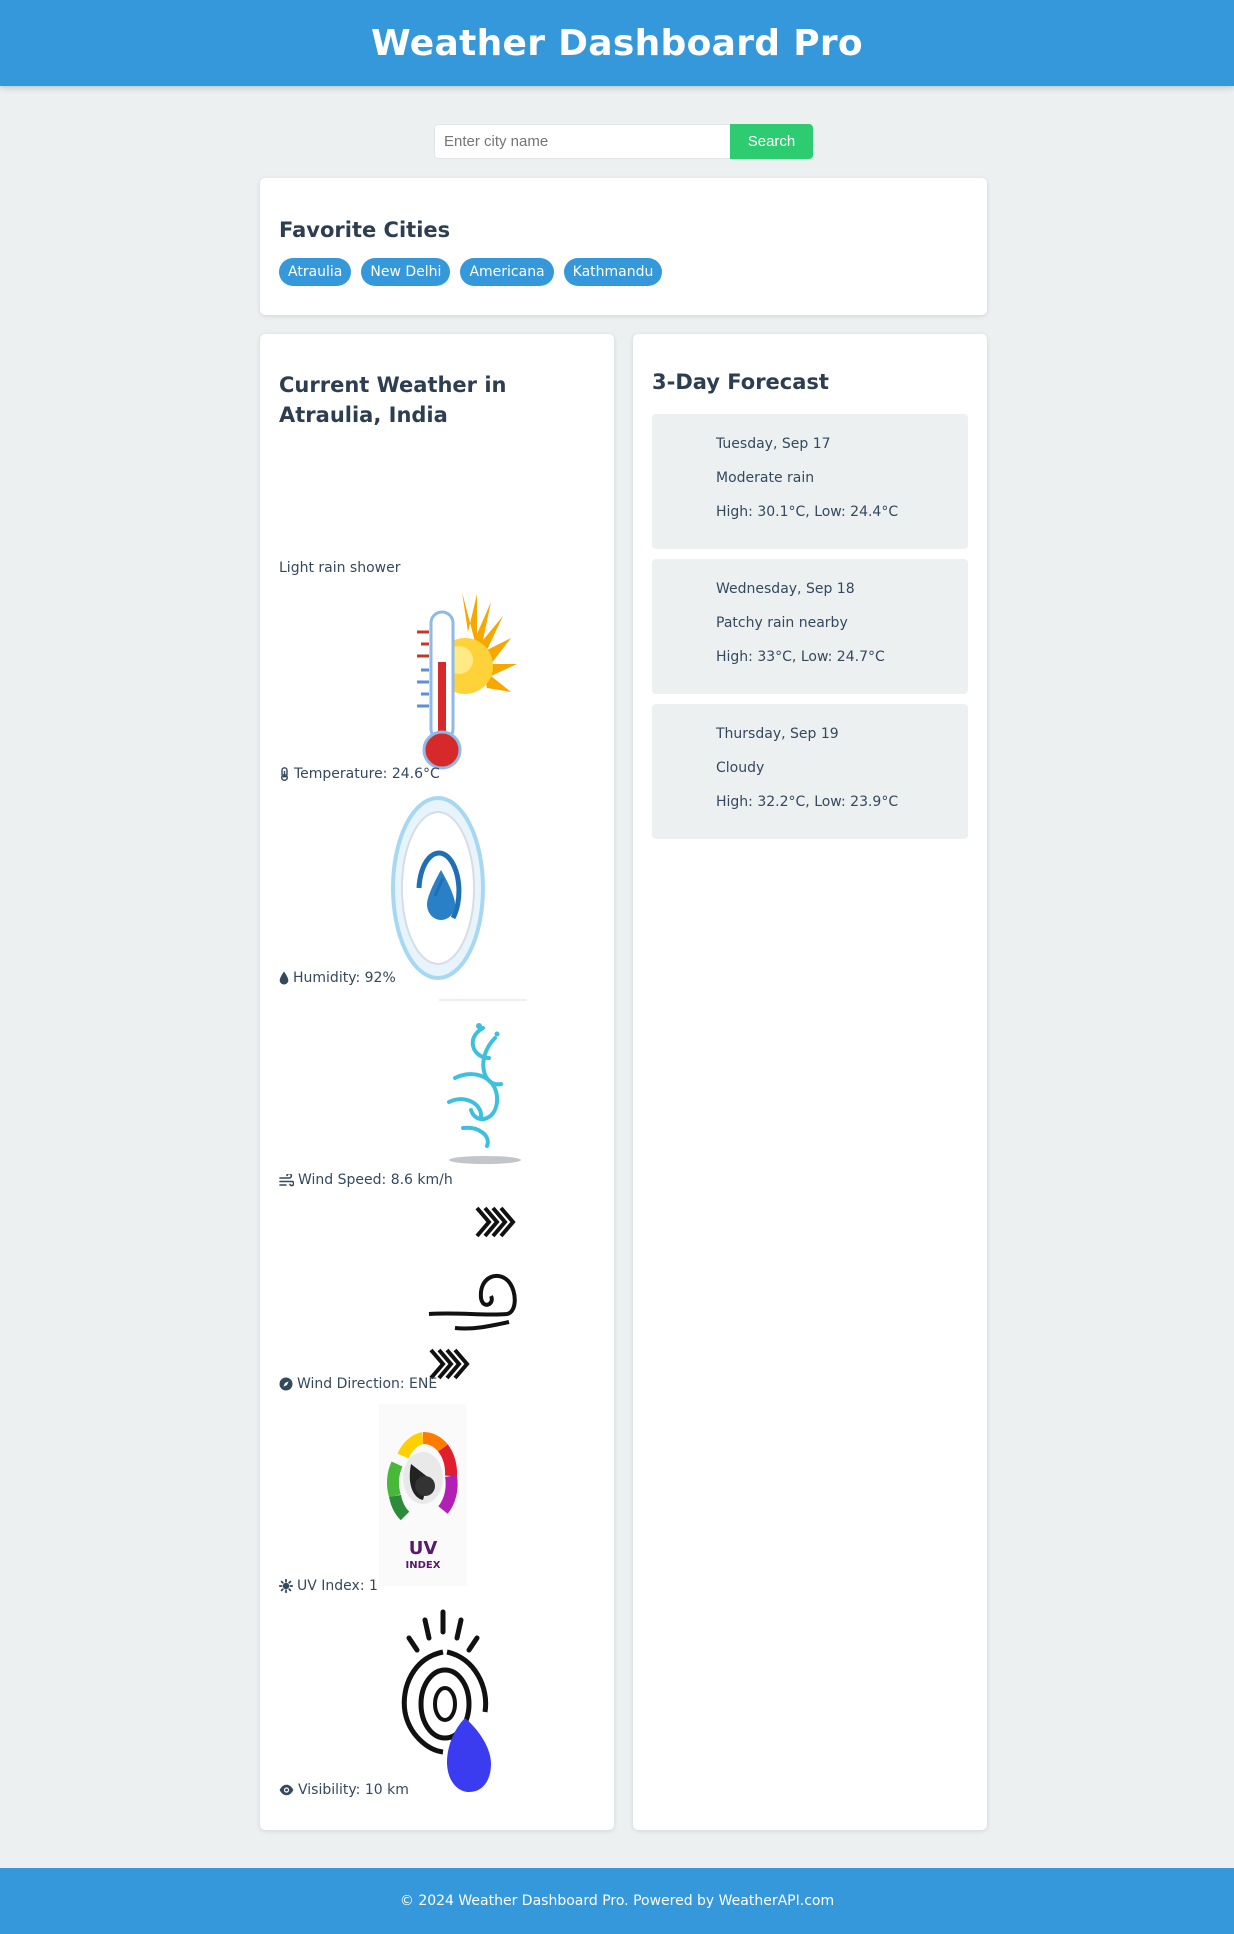 The width and height of the screenshot is (1234, 1934). What do you see at coordinates (353, 1790) in the screenshot?
I see `visibility-value: Visibility: 10 km` at bounding box center [353, 1790].